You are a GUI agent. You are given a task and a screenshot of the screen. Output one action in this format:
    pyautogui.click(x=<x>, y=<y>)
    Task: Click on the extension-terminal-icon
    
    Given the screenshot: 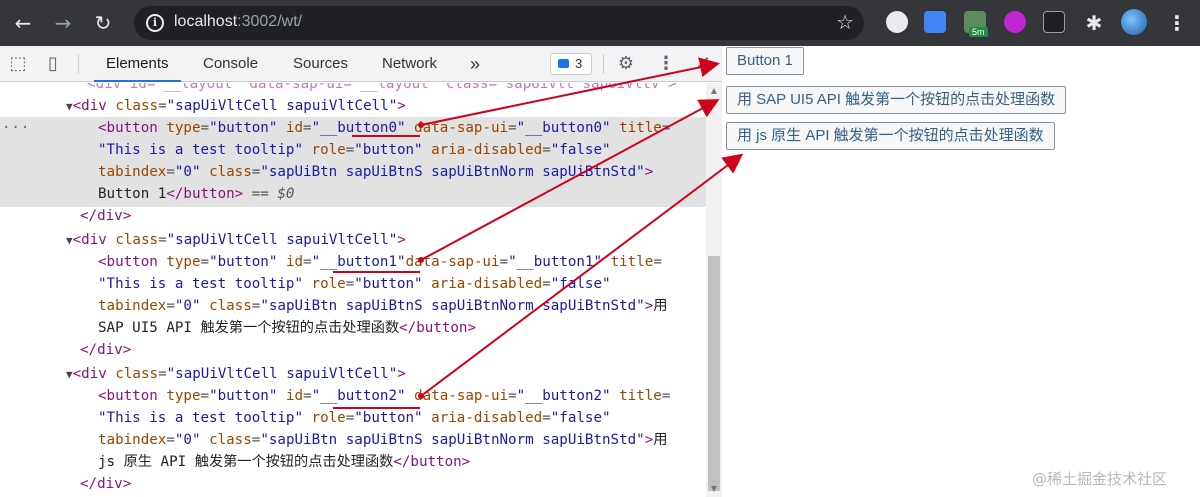 What is the action you would take?
    pyautogui.click(x=1054, y=22)
    